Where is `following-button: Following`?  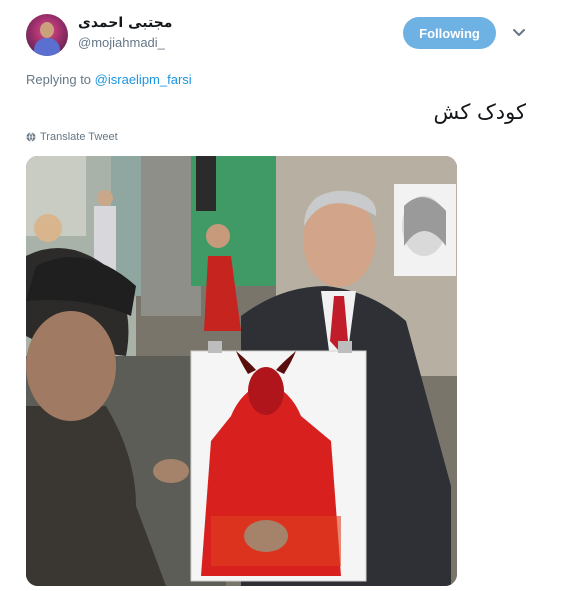 following-button: Following is located at coordinates (449, 33).